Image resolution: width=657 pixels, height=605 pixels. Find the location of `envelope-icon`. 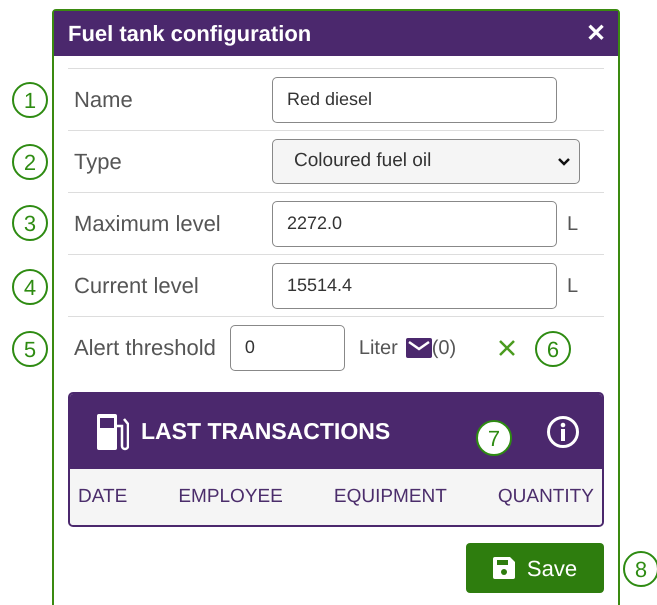

envelope-icon is located at coordinates (419, 348).